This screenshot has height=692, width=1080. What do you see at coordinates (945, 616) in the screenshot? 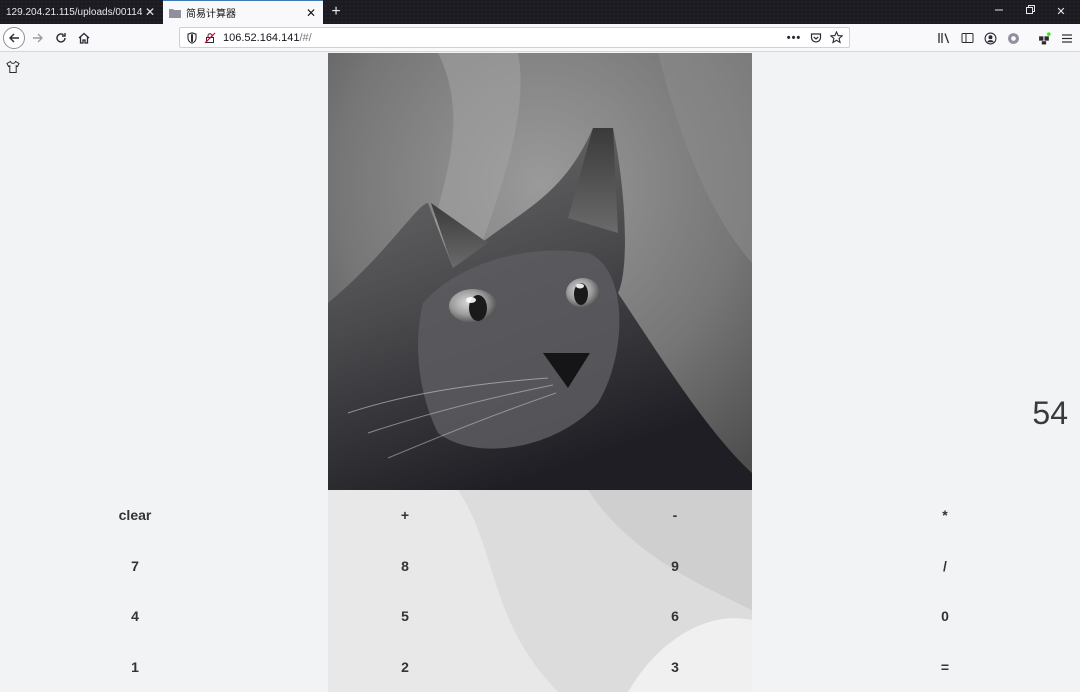
I see `key-0: 0` at bounding box center [945, 616].